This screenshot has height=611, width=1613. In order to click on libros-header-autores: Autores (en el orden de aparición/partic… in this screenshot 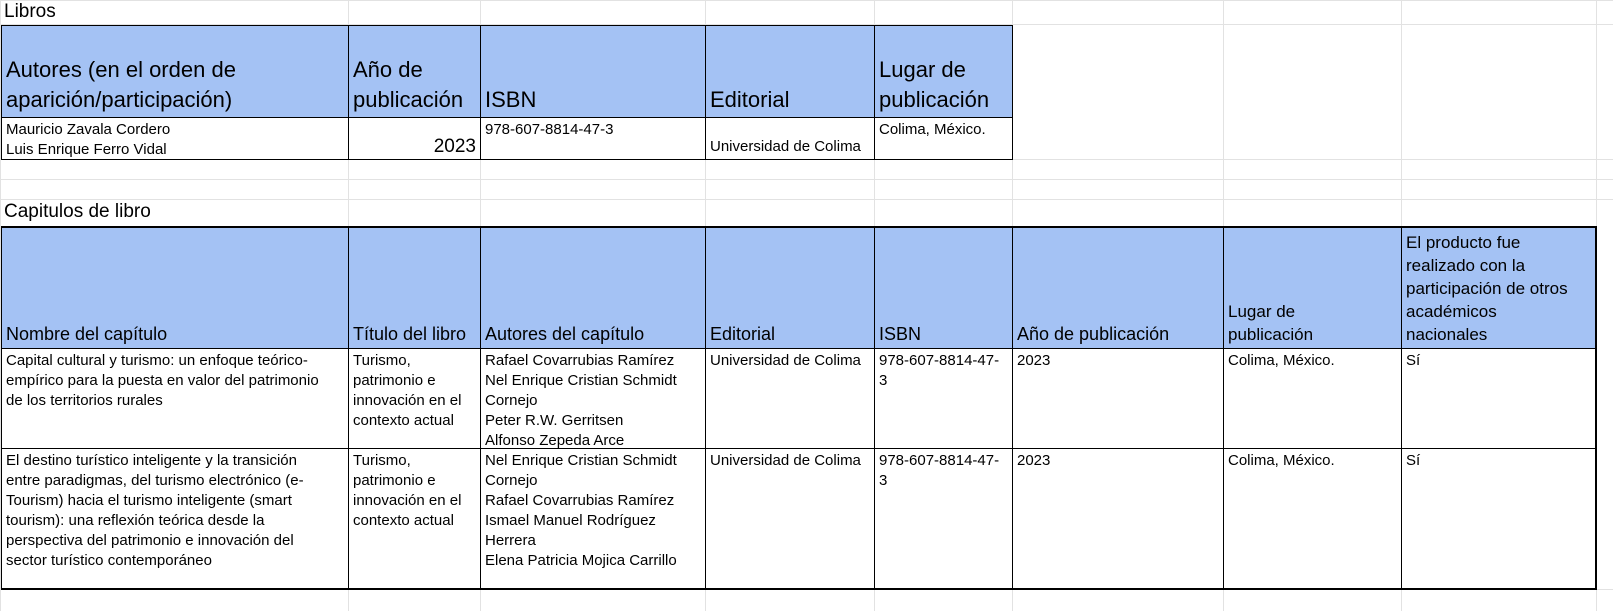, I will do `click(175, 71)`.